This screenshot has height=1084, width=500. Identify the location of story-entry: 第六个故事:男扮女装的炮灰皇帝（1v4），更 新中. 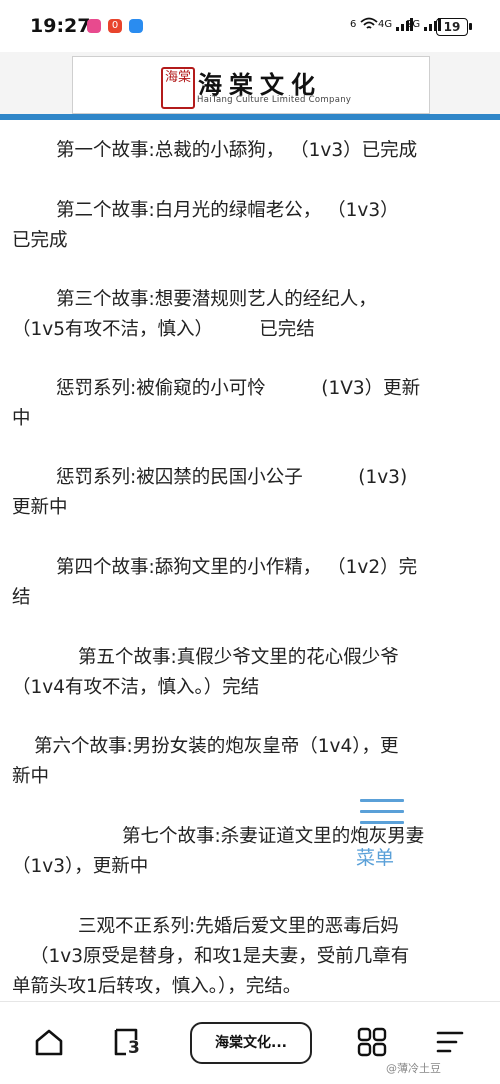
(251, 762).